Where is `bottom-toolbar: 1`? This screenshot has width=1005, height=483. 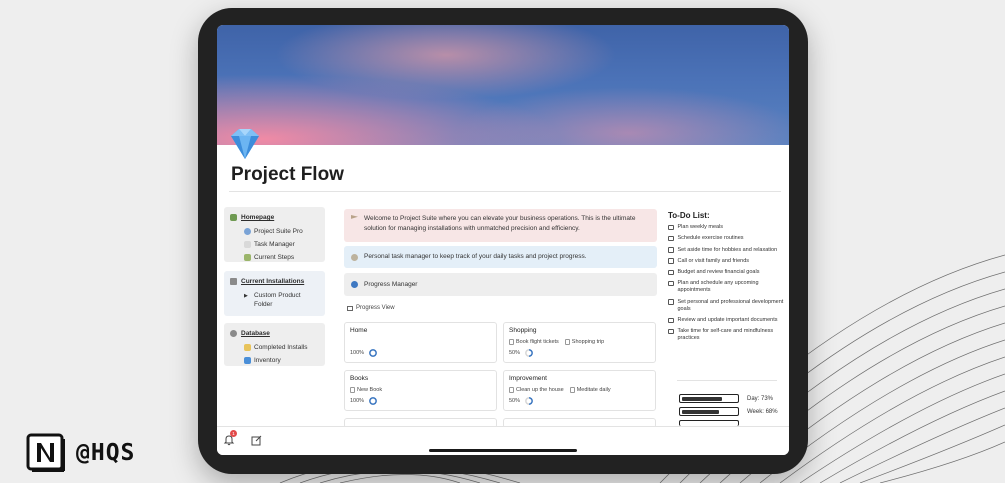 bottom-toolbar: 1 is located at coordinates (503, 440).